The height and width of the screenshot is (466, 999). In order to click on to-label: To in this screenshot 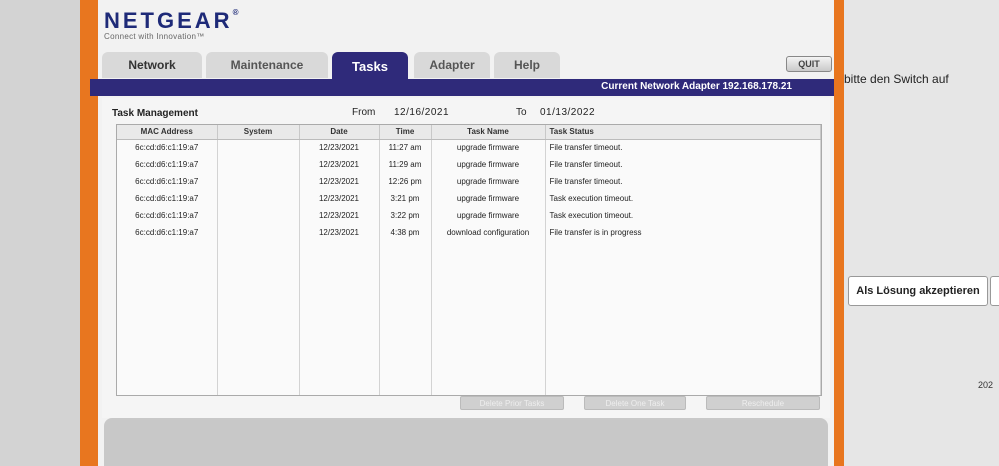, I will do `click(521, 112)`.